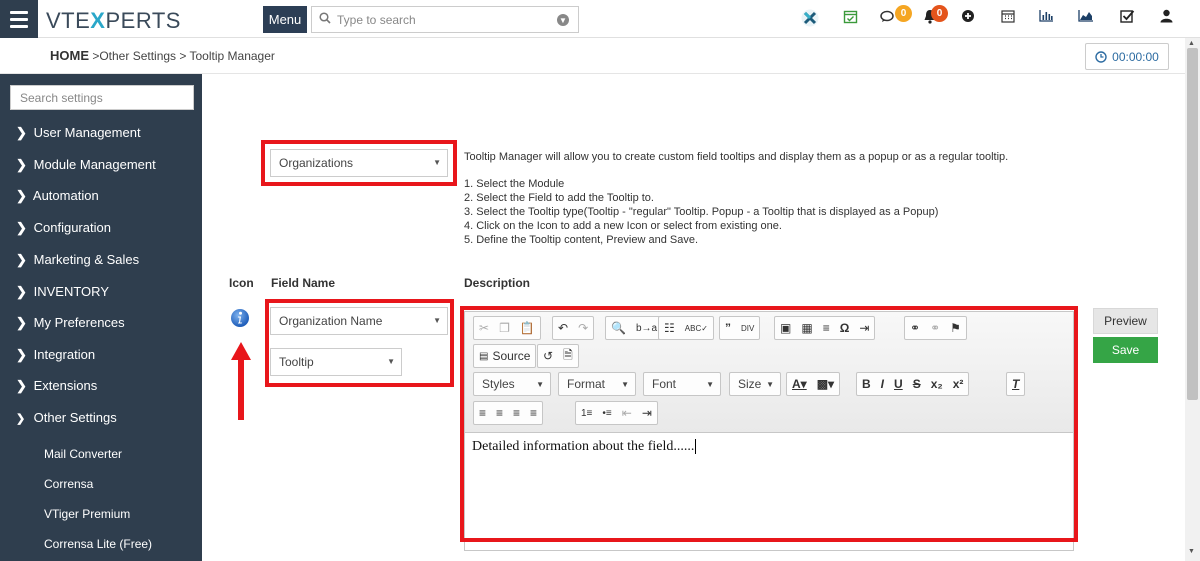  I want to click on timer-button: 00:00:00, so click(1127, 56).